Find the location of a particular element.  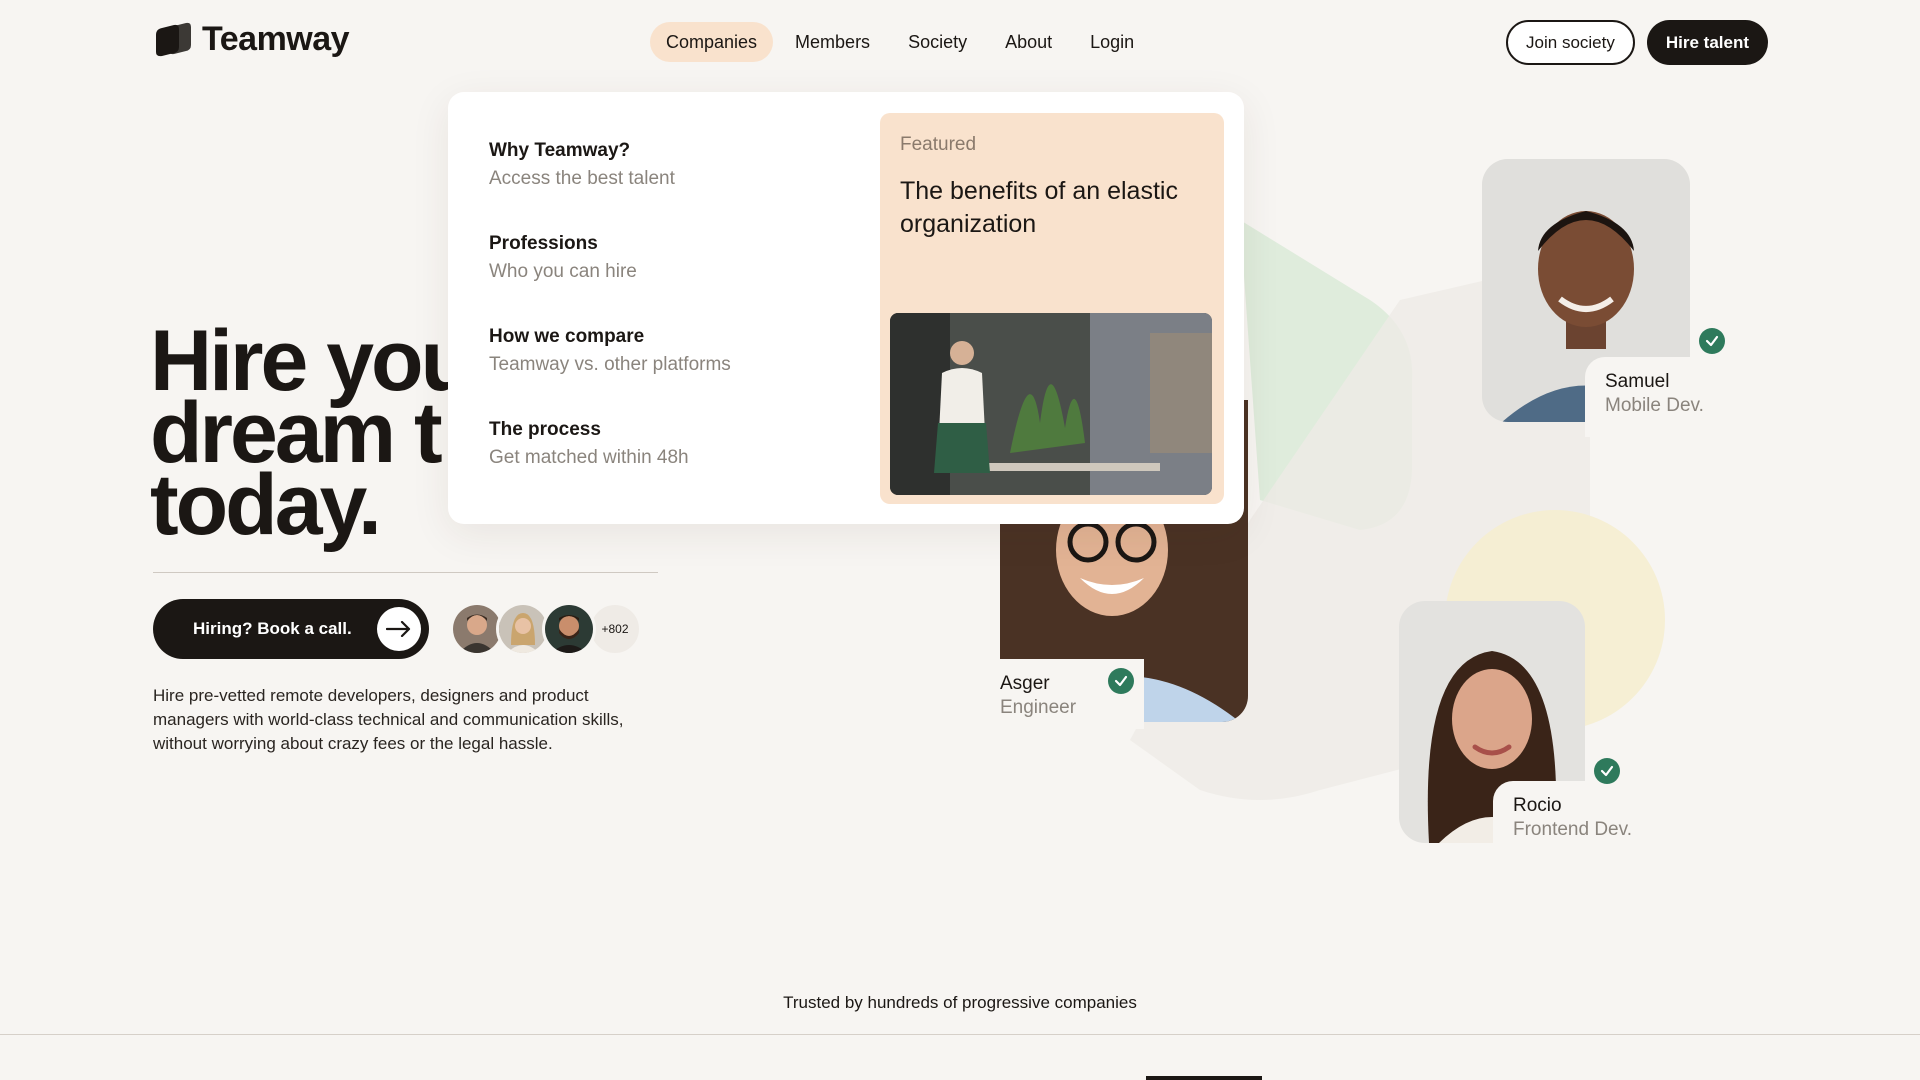

nav-about: About is located at coordinates (1028, 42).